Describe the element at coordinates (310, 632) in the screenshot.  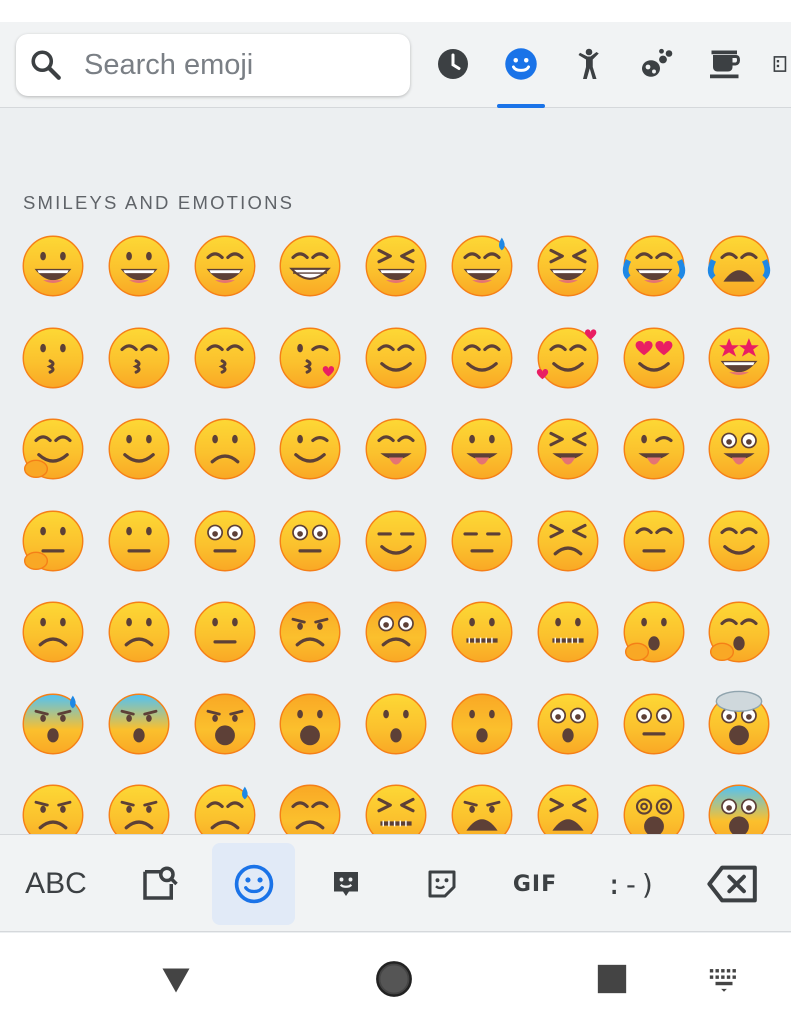
I see `worried-face-emoji: worried-face` at that location.